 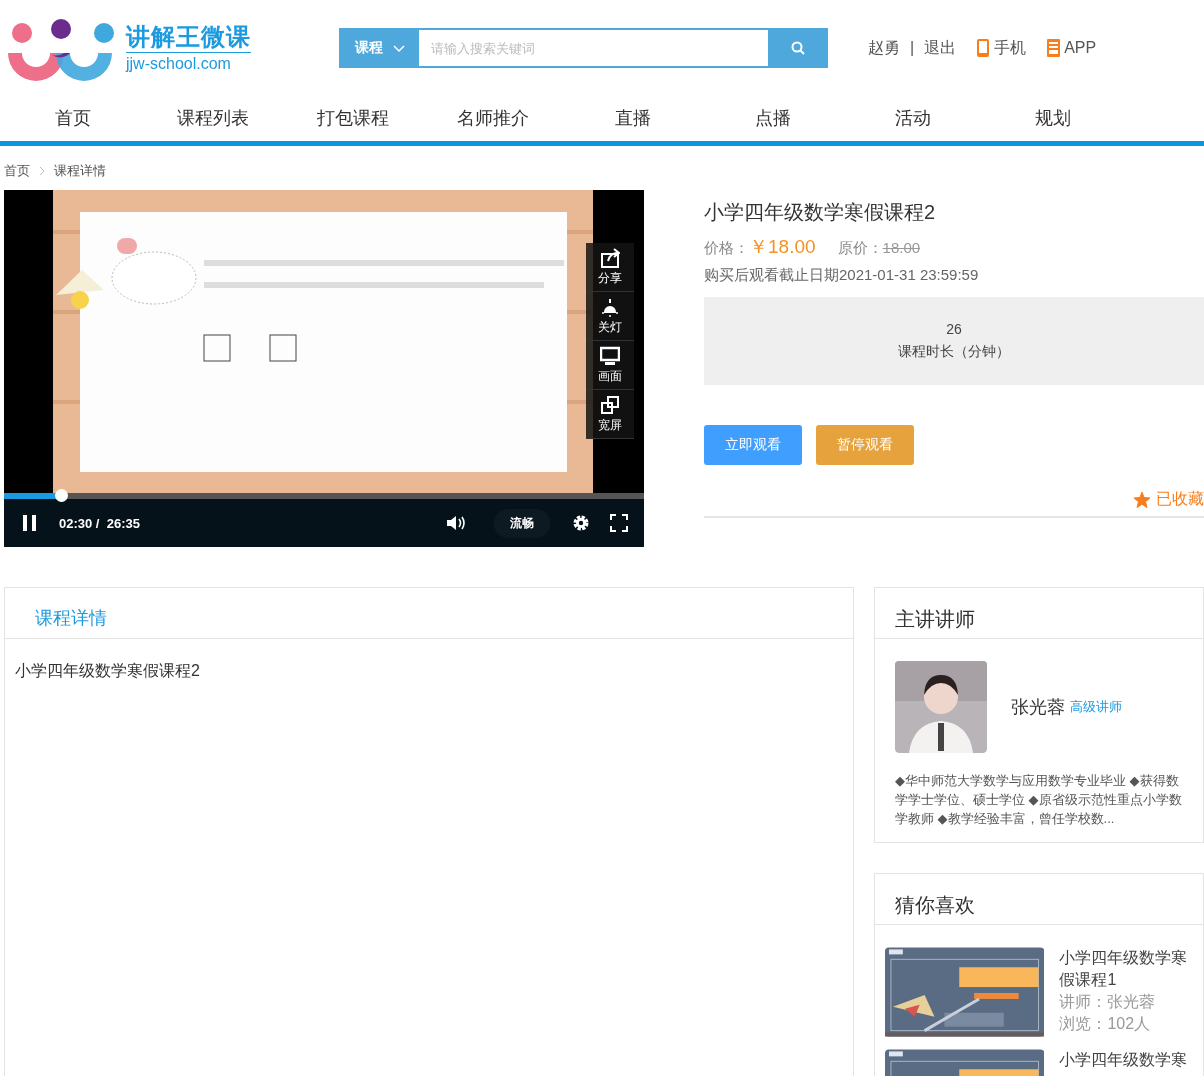 What do you see at coordinates (820, 212) in the screenshot?
I see `course-title: 小学四年级数学寒假课程2` at bounding box center [820, 212].